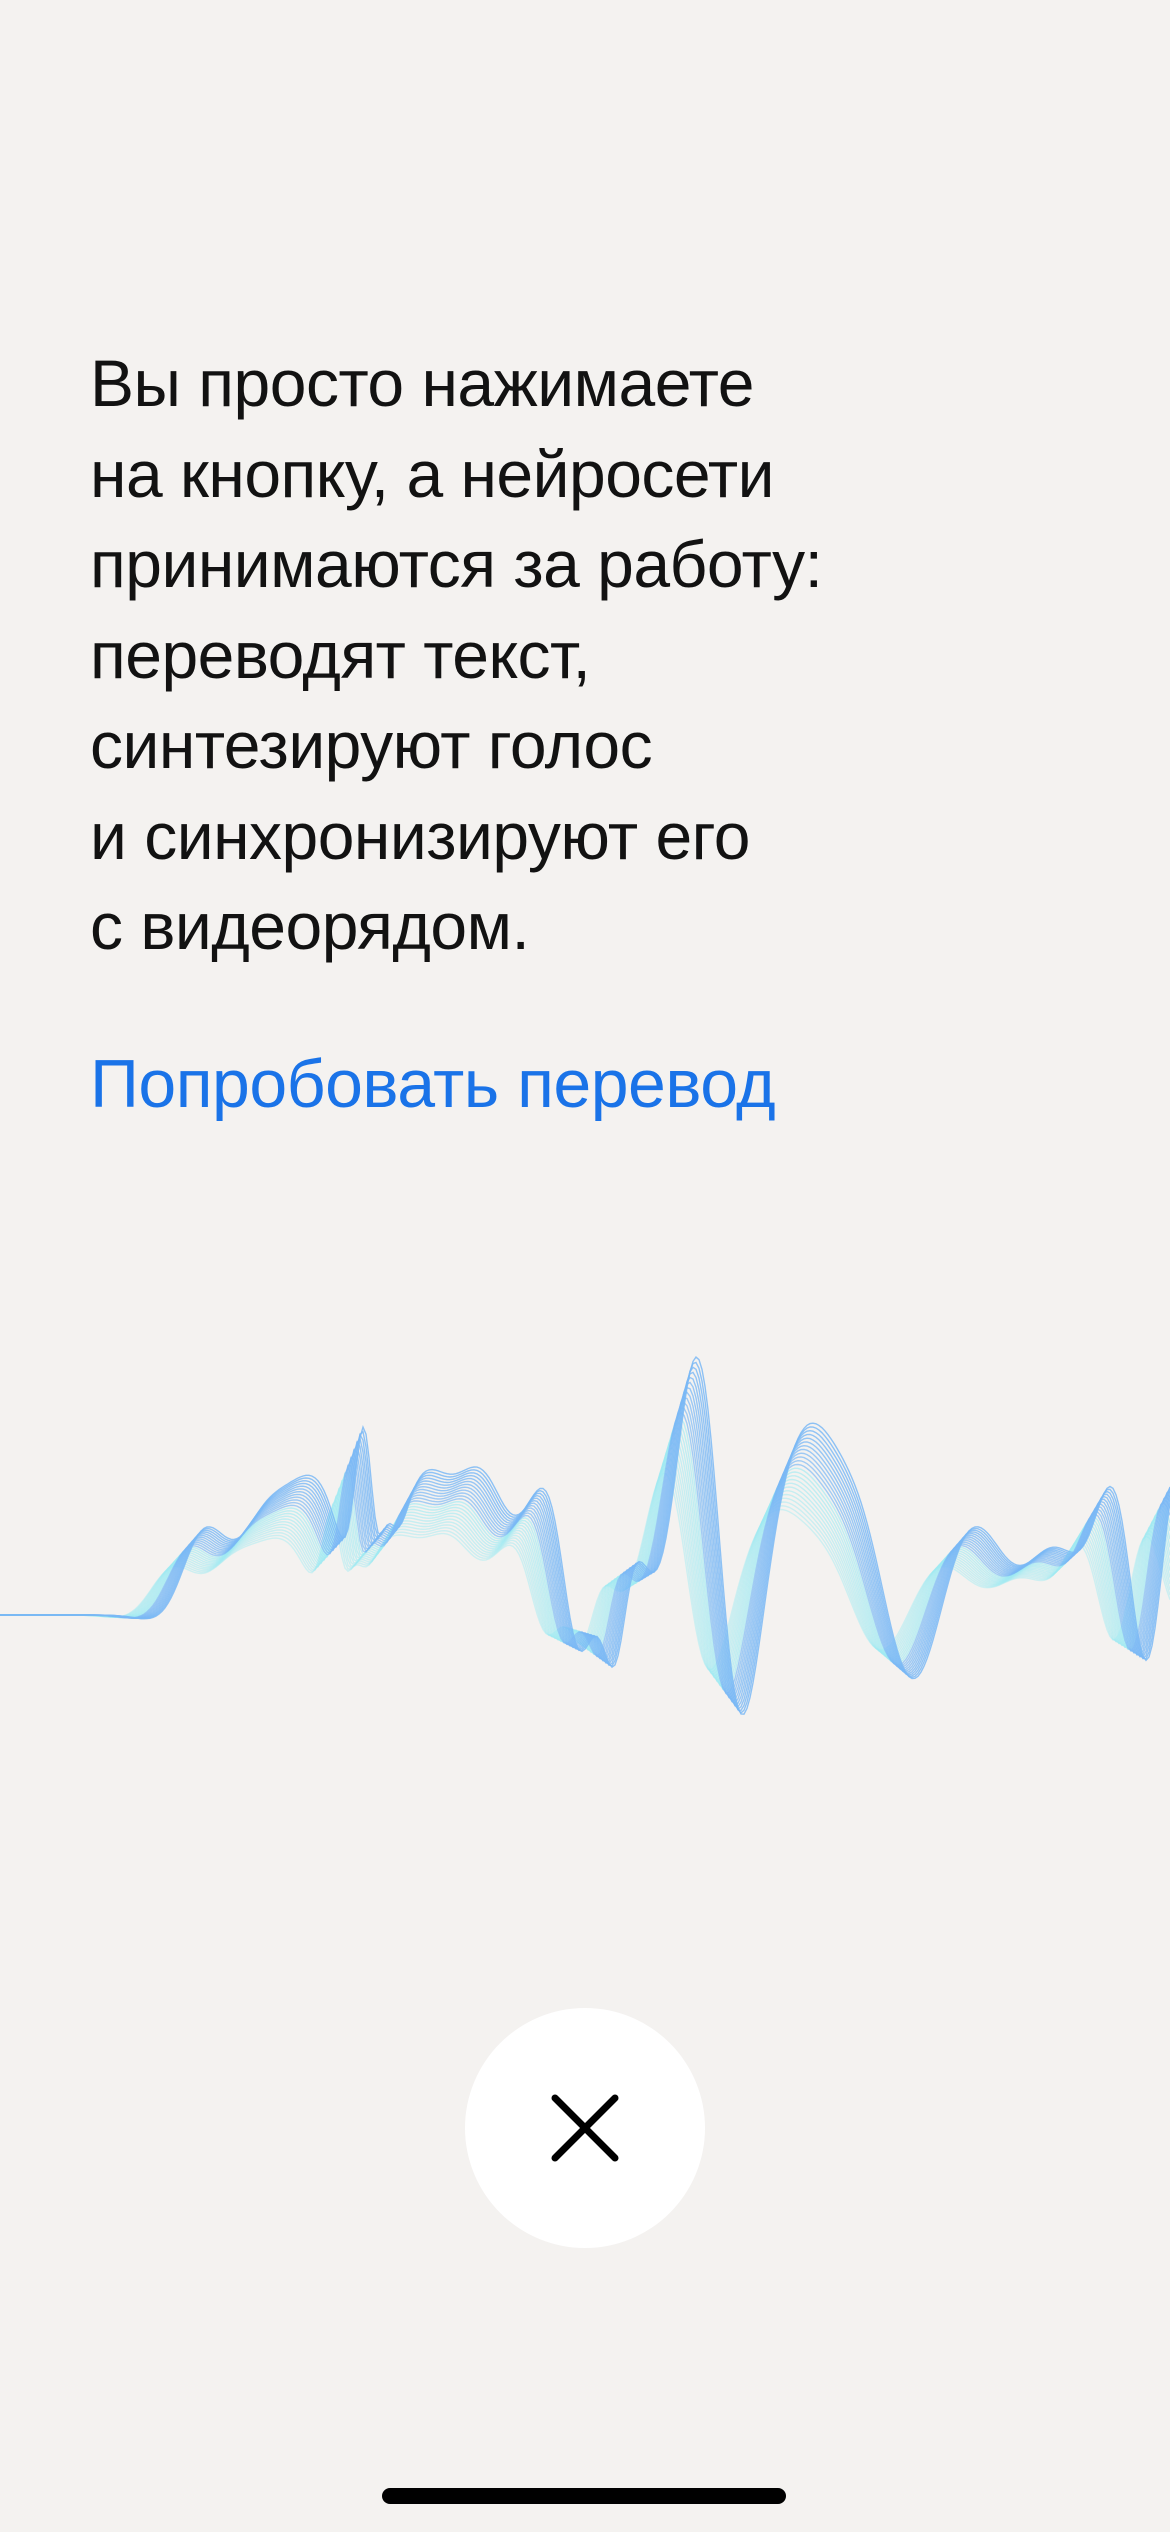  Describe the element at coordinates (371, 745) in the screenshot. I see `description-line: синтезируют голос` at that location.